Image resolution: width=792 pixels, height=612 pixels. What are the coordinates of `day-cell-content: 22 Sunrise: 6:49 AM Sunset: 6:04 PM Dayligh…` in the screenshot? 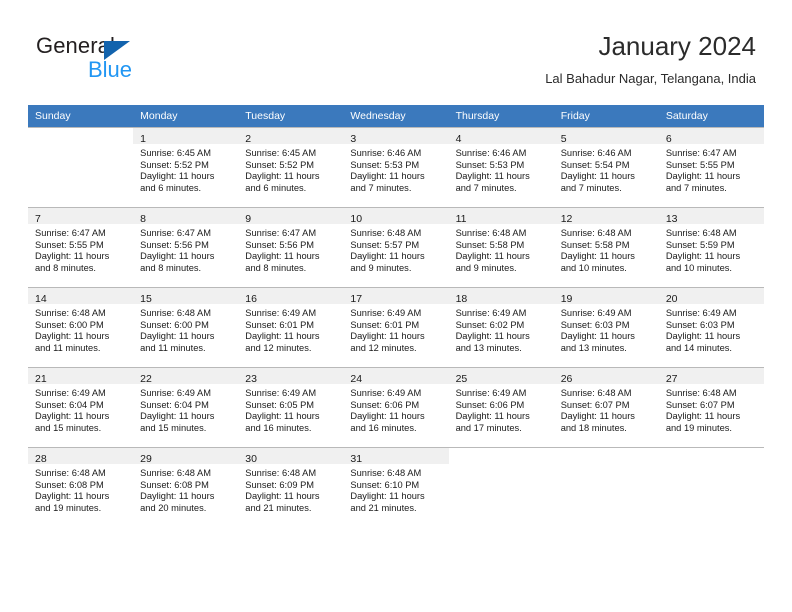 It's located at (186, 407).